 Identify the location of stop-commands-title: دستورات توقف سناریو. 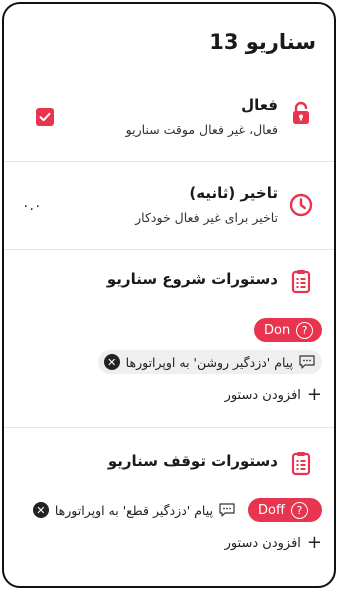
(192, 461).